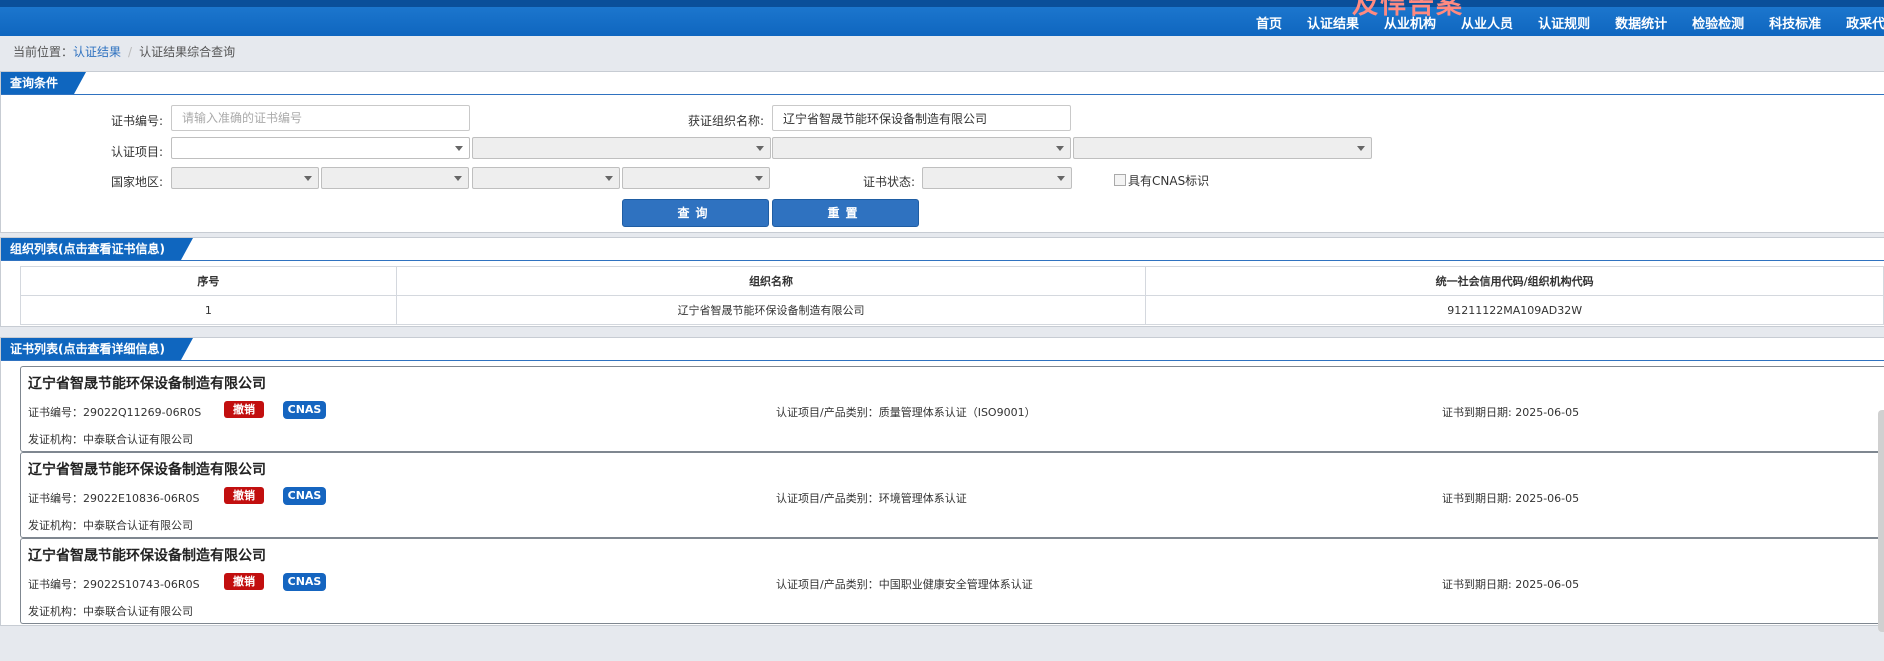 The height and width of the screenshot is (661, 1884). Describe the element at coordinates (115, 412) in the screenshot. I see `cert-number: 证书编号：29022Q11269-06R0S` at that location.